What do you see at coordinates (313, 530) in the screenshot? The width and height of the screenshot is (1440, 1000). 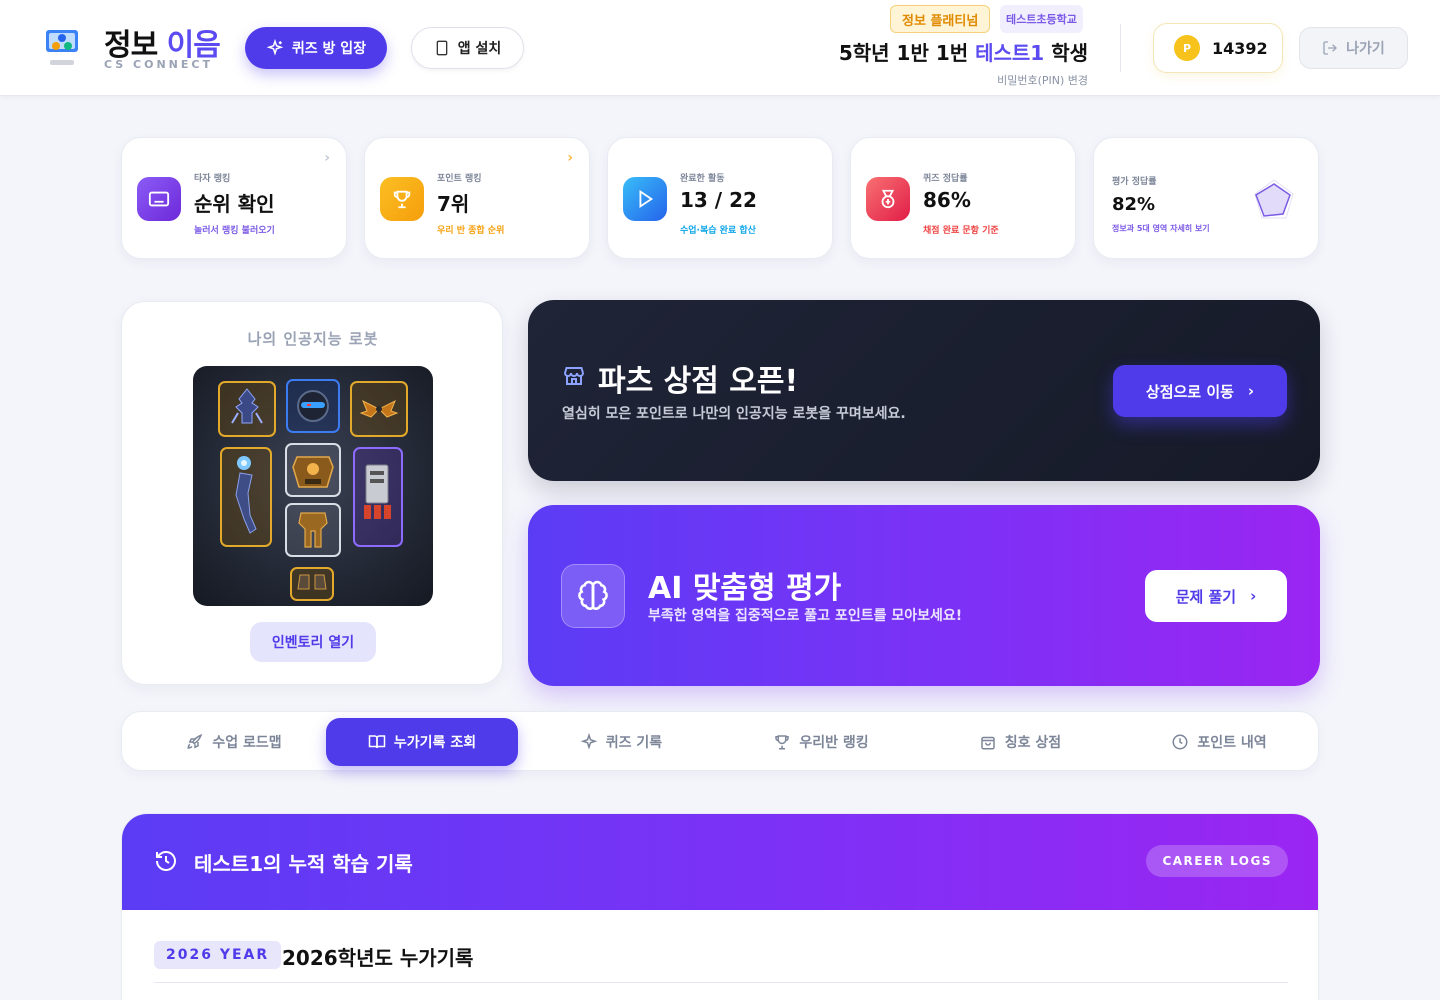 I see `robot-slot-legs` at bounding box center [313, 530].